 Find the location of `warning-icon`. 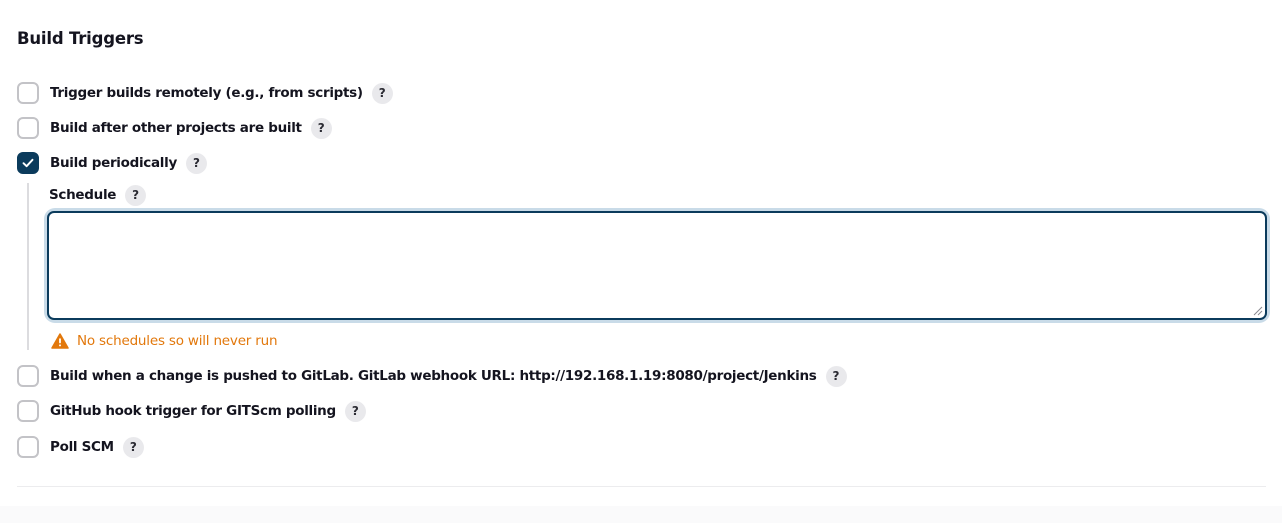

warning-icon is located at coordinates (60, 341).